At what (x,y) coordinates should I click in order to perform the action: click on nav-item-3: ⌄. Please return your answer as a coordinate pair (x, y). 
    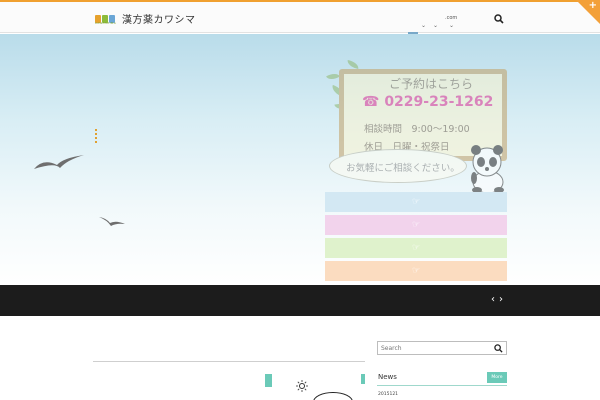
    Looking at the image, I should click on (451, 25).